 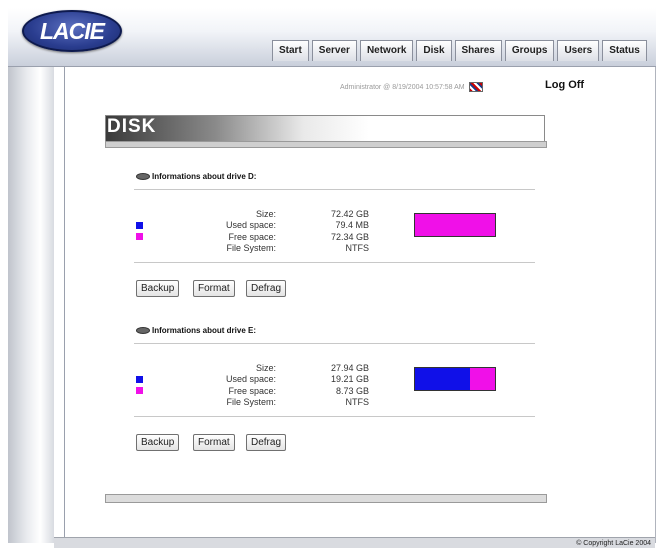 What do you see at coordinates (352, 225) in the screenshot?
I see `drive-d-used: 79.4 MB` at bounding box center [352, 225].